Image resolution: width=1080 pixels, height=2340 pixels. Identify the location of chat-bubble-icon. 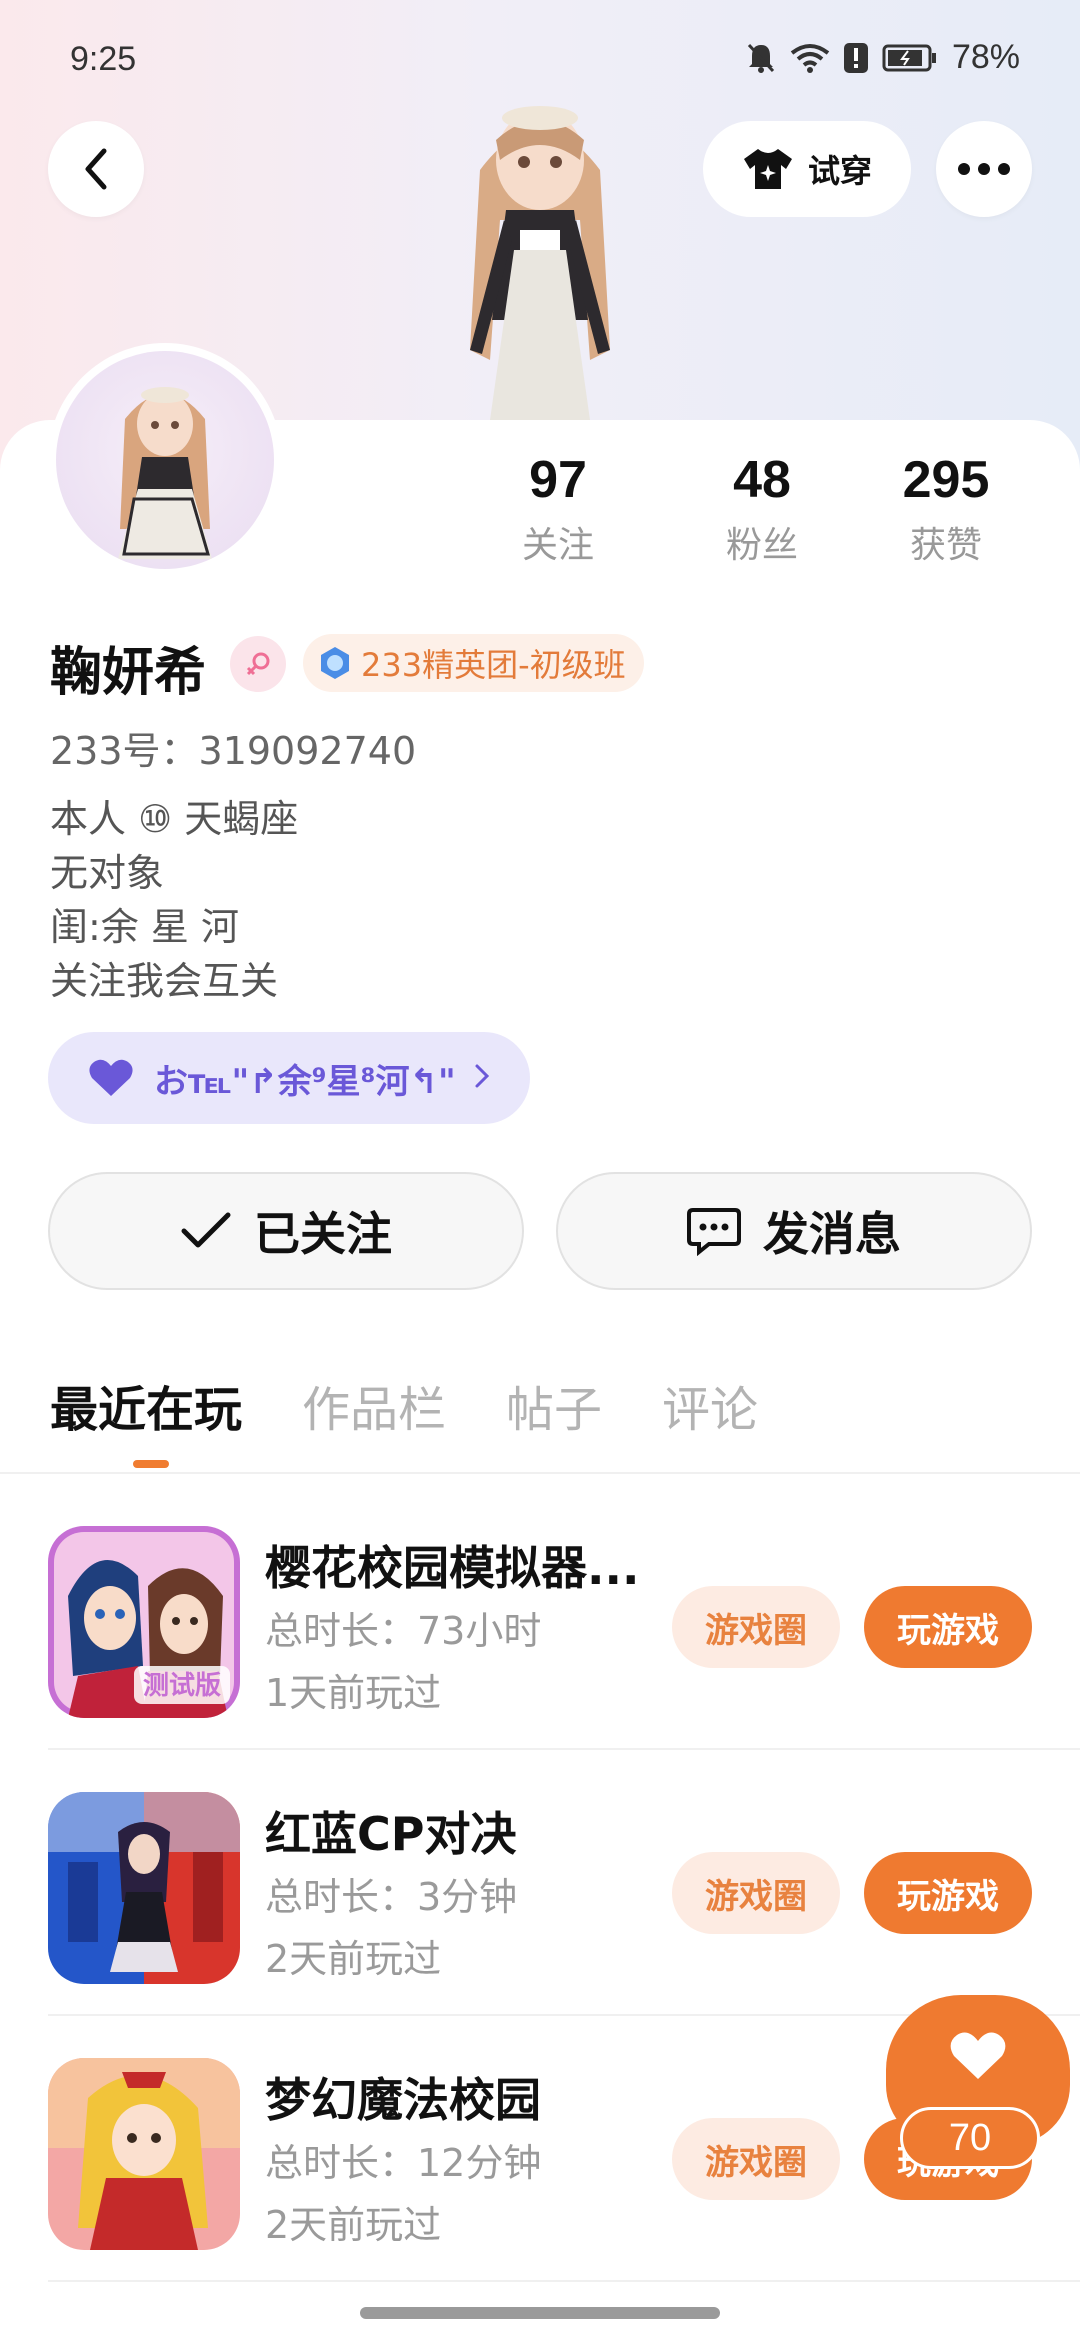
(714, 1232).